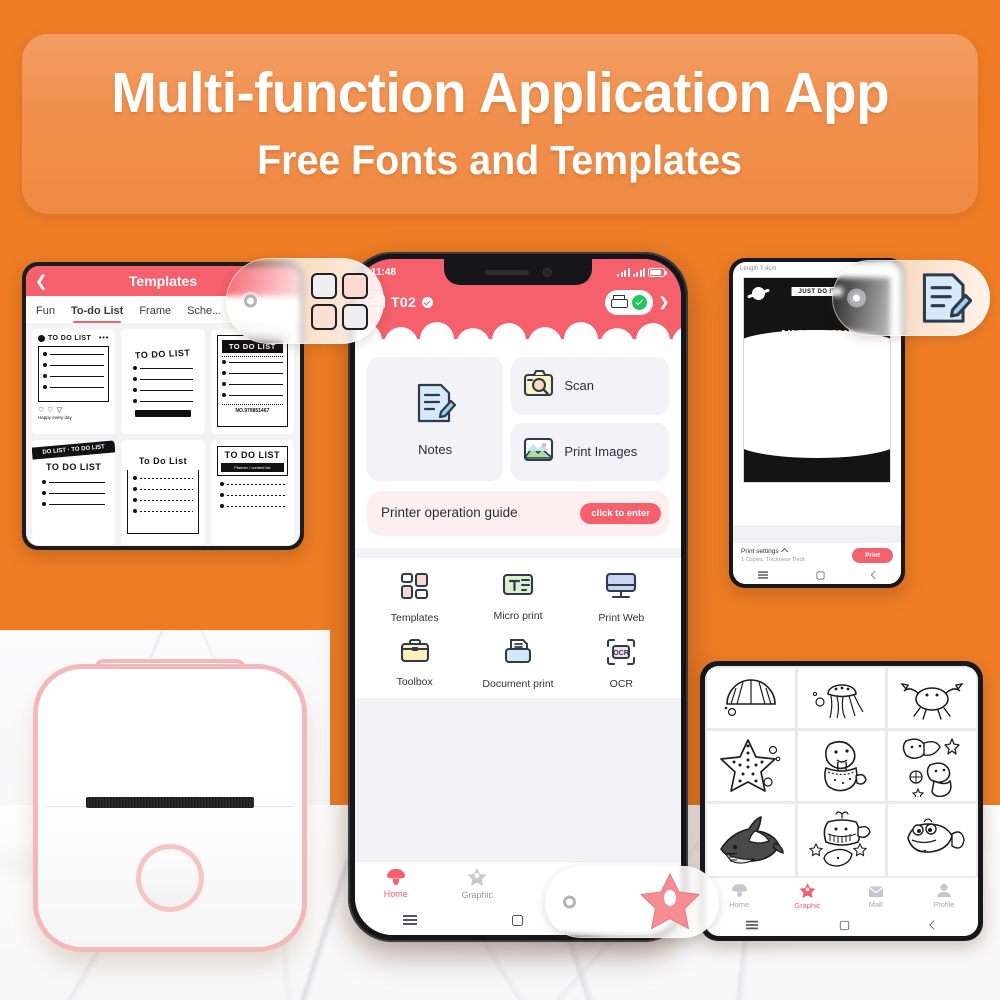 The width and height of the screenshot is (1000, 1000). What do you see at coordinates (163, 381) in the screenshot?
I see `template-card: TO DO LIST` at bounding box center [163, 381].